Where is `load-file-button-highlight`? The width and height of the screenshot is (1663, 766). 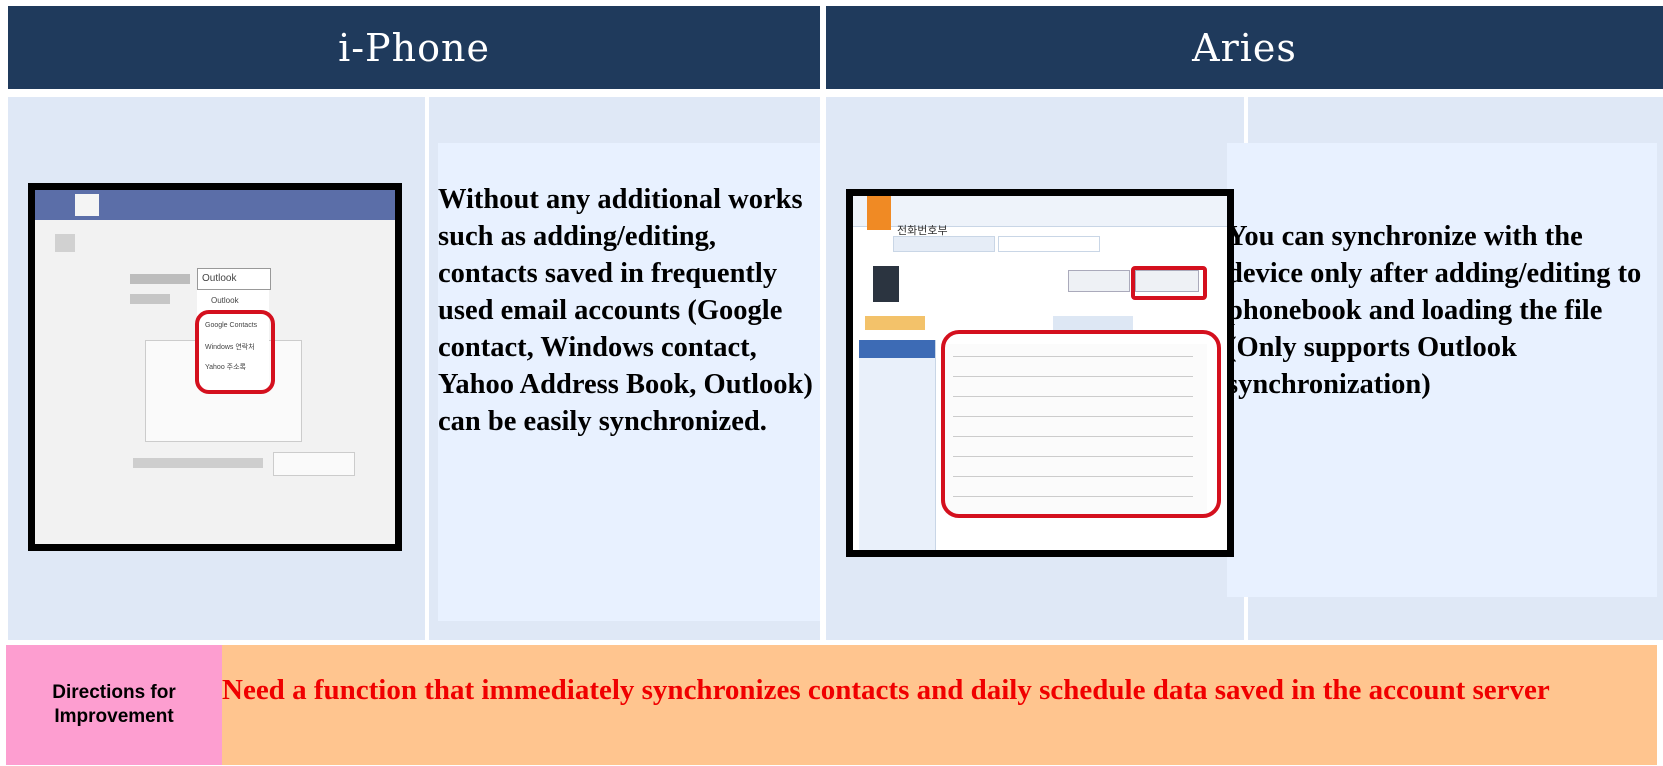 load-file-button-highlight is located at coordinates (1169, 283).